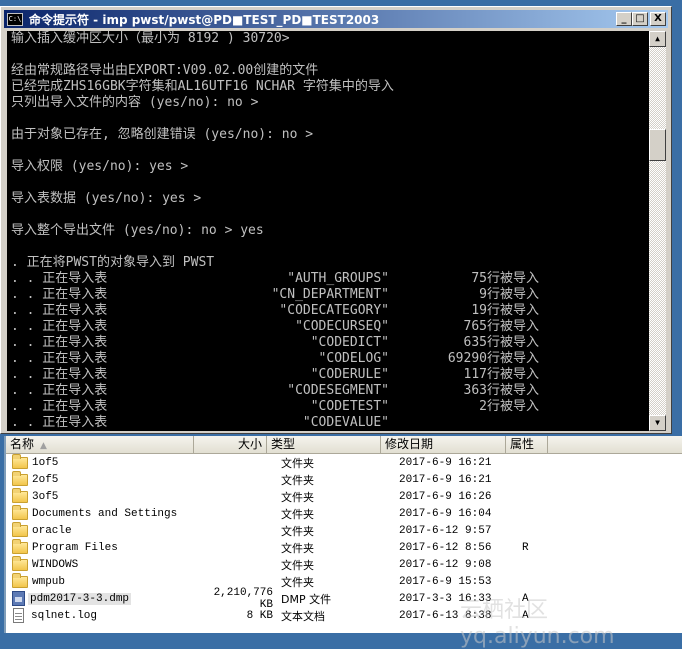 This screenshot has width=682, height=649. I want to click on file-size: 2,210,776 KB, so click(243, 598).